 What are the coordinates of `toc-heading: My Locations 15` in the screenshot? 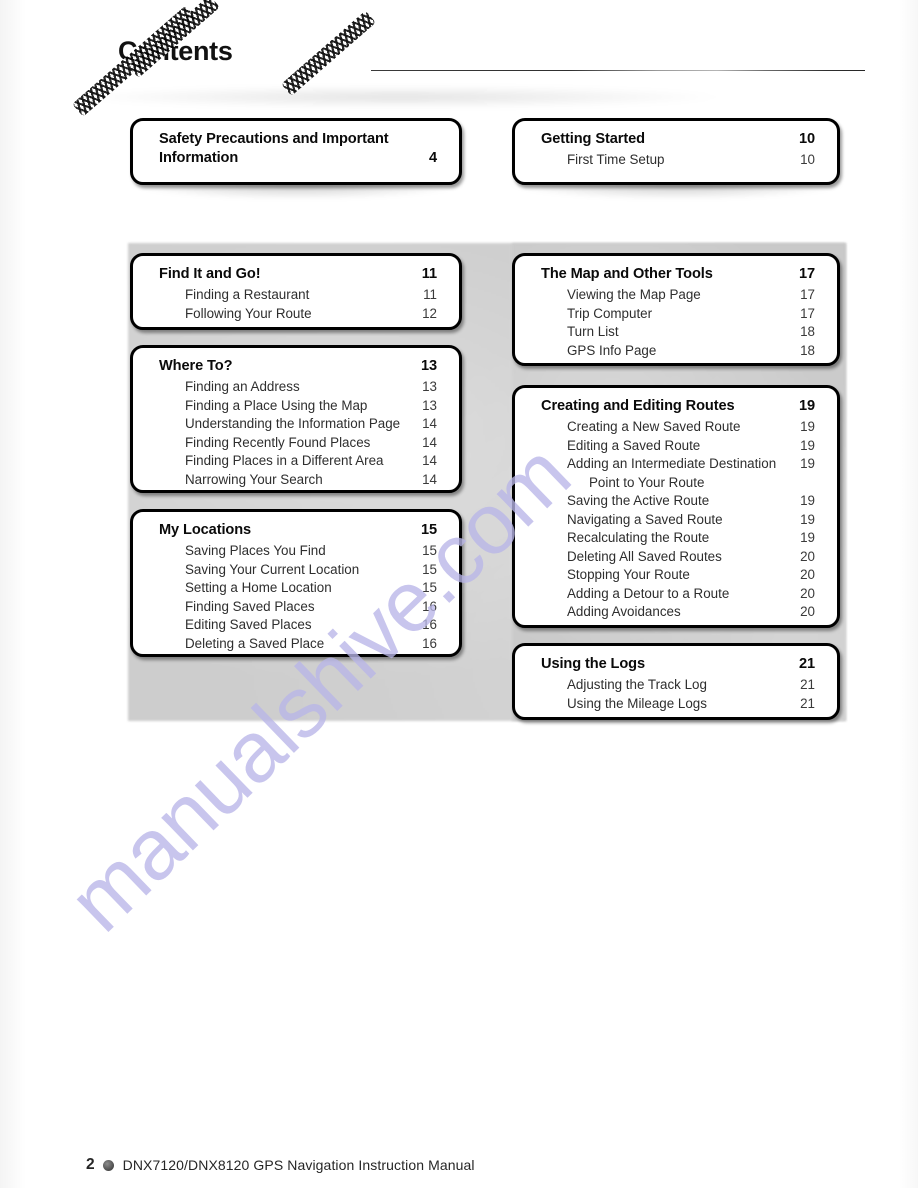 It's located at (298, 530).